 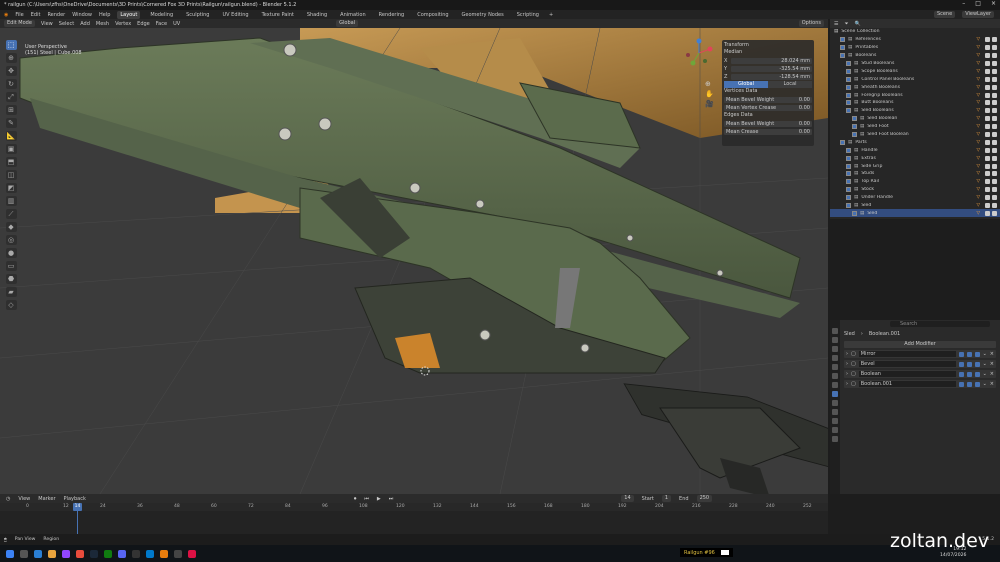 What do you see at coordinates (709, 104) in the screenshot?
I see `camera-icon: 🎥` at bounding box center [709, 104].